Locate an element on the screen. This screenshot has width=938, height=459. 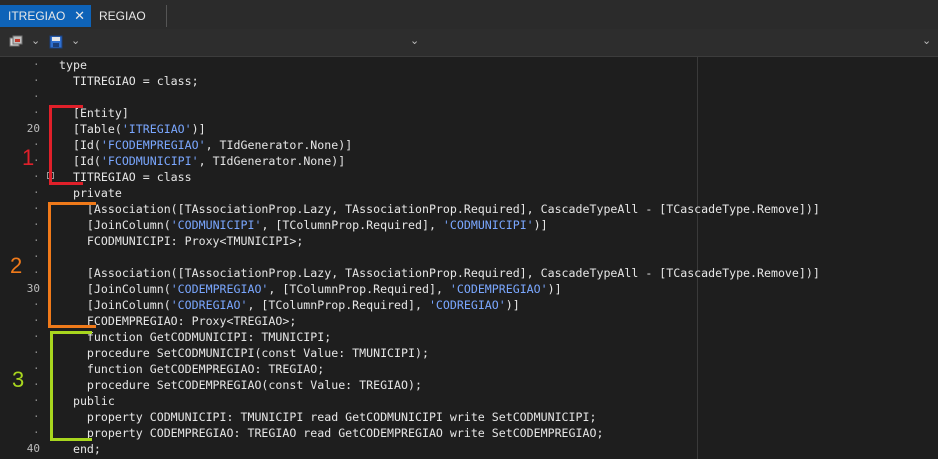
tab-itregiao: ITREGIAO ✕ is located at coordinates (45, 16).